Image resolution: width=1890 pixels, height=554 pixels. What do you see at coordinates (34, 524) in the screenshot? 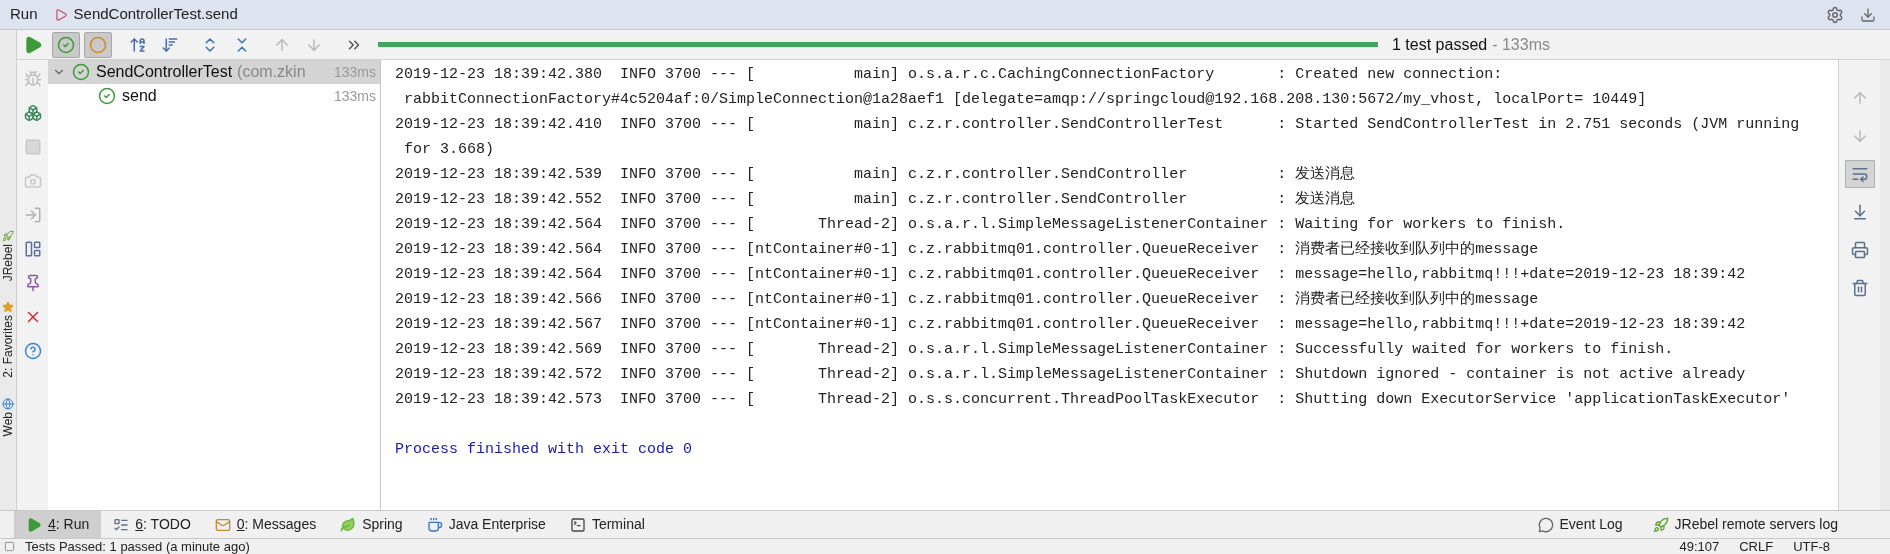
I see `play-icon` at bounding box center [34, 524].